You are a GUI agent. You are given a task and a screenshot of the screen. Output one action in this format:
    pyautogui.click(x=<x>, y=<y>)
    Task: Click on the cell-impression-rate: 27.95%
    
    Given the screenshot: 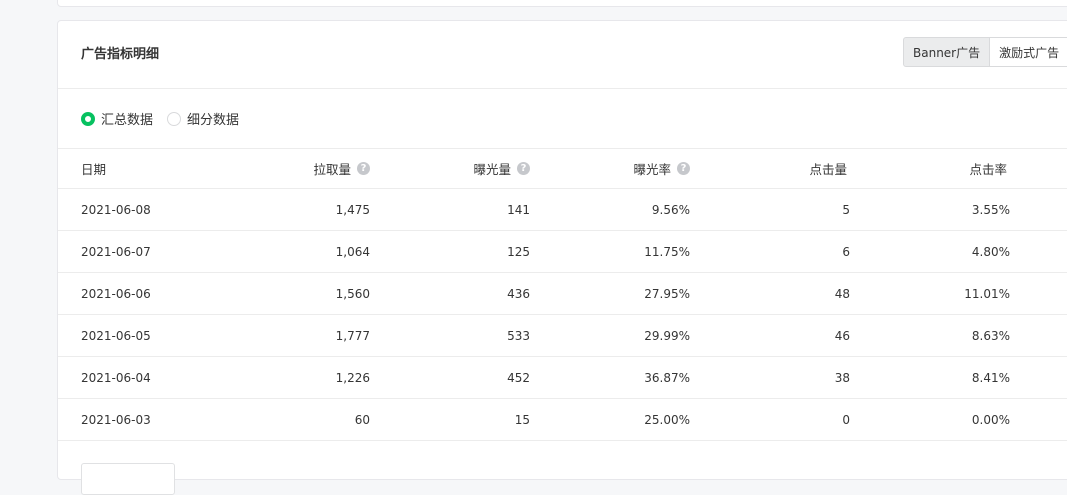 What is the action you would take?
    pyautogui.click(x=667, y=293)
    